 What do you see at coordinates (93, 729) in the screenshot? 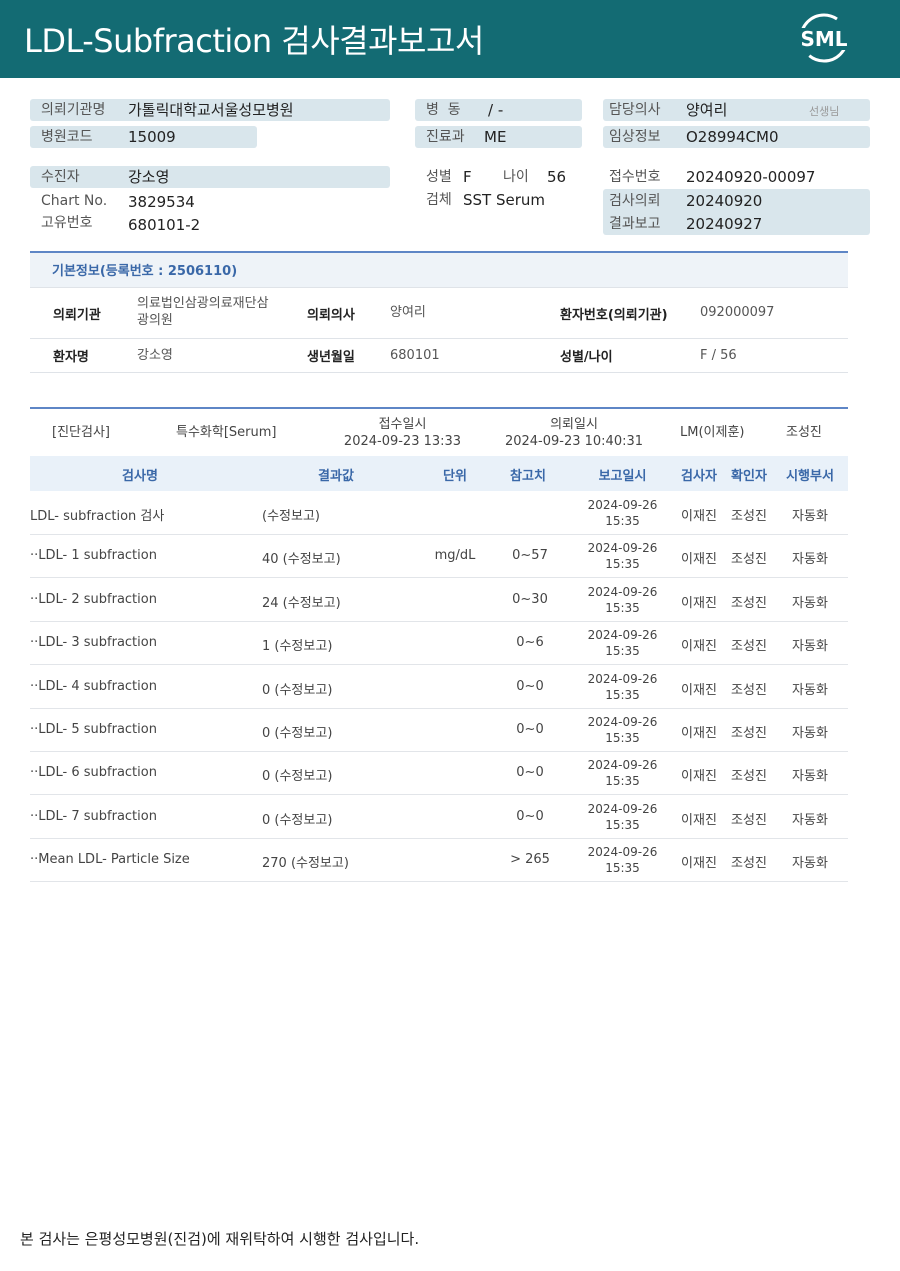
I see `result-name: ··LDL- 5 subfraction` at bounding box center [93, 729].